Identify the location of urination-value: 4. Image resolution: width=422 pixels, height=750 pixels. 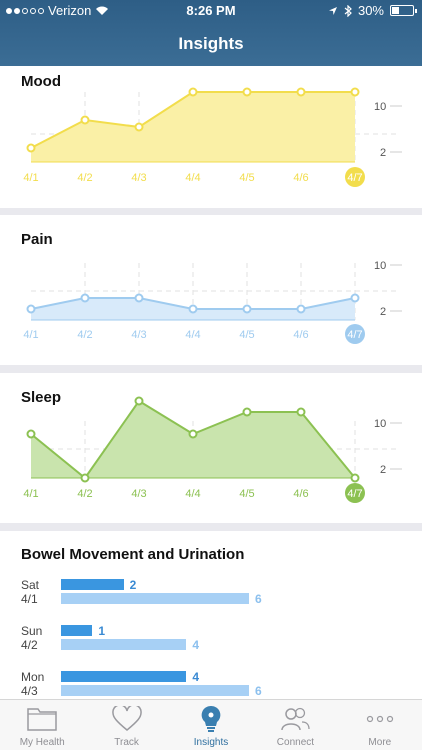
(196, 645).